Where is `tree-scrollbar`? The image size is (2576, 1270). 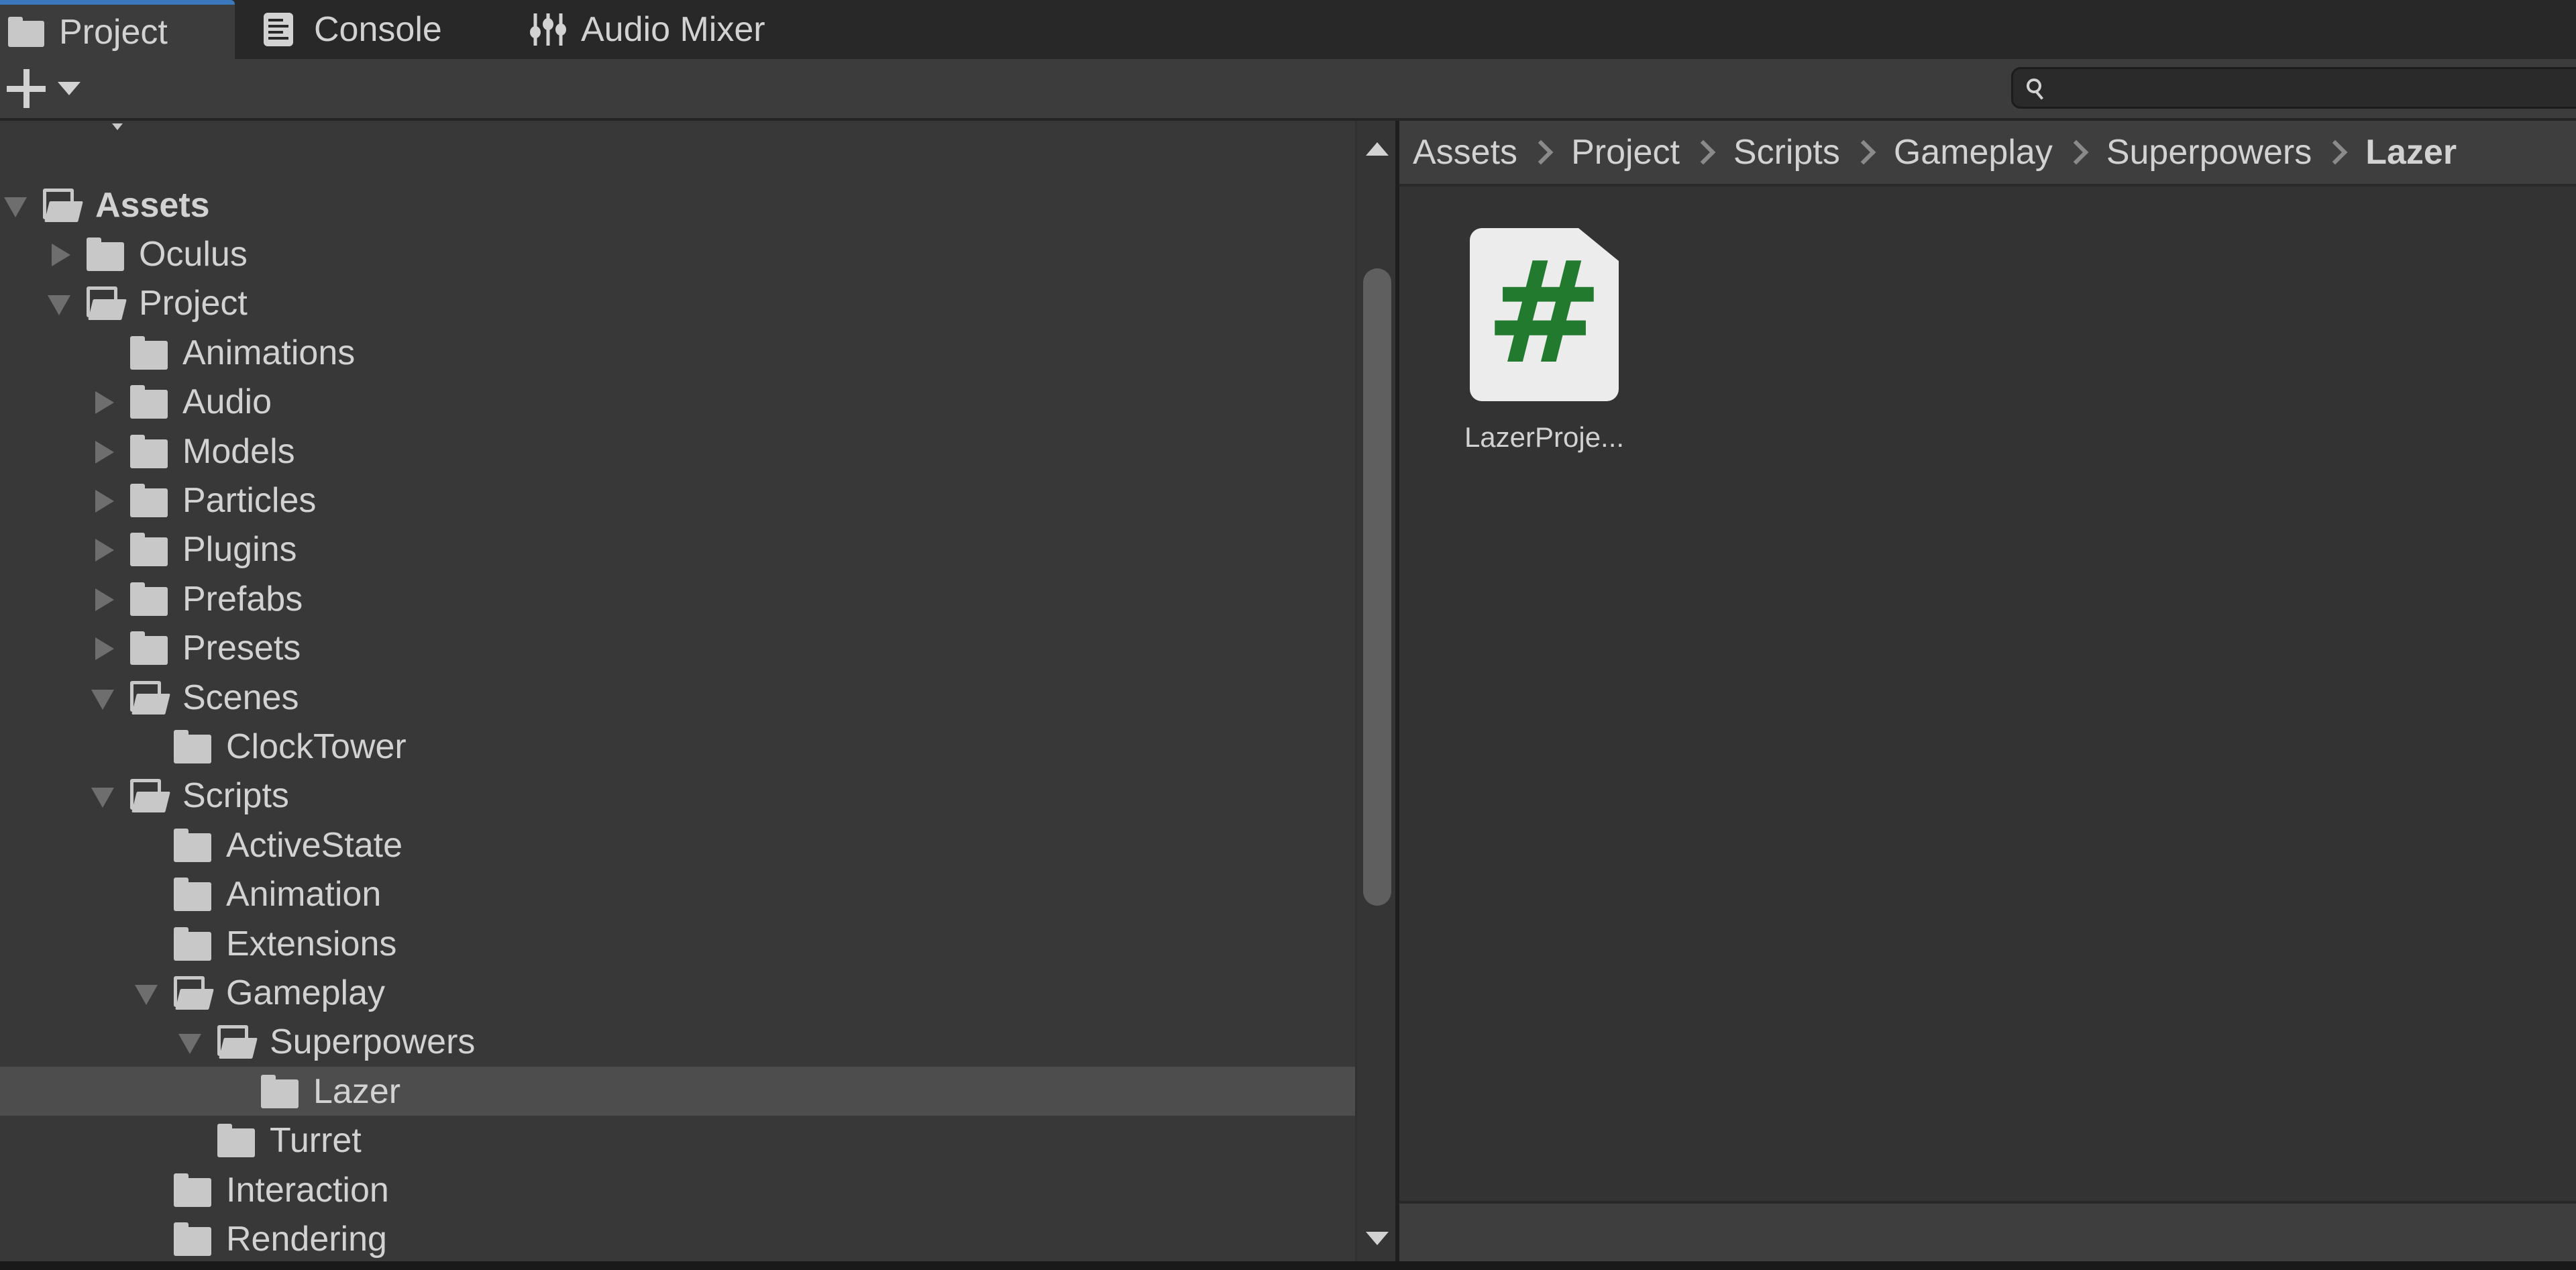 tree-scrollbar is located at coordinates (1375, 691).